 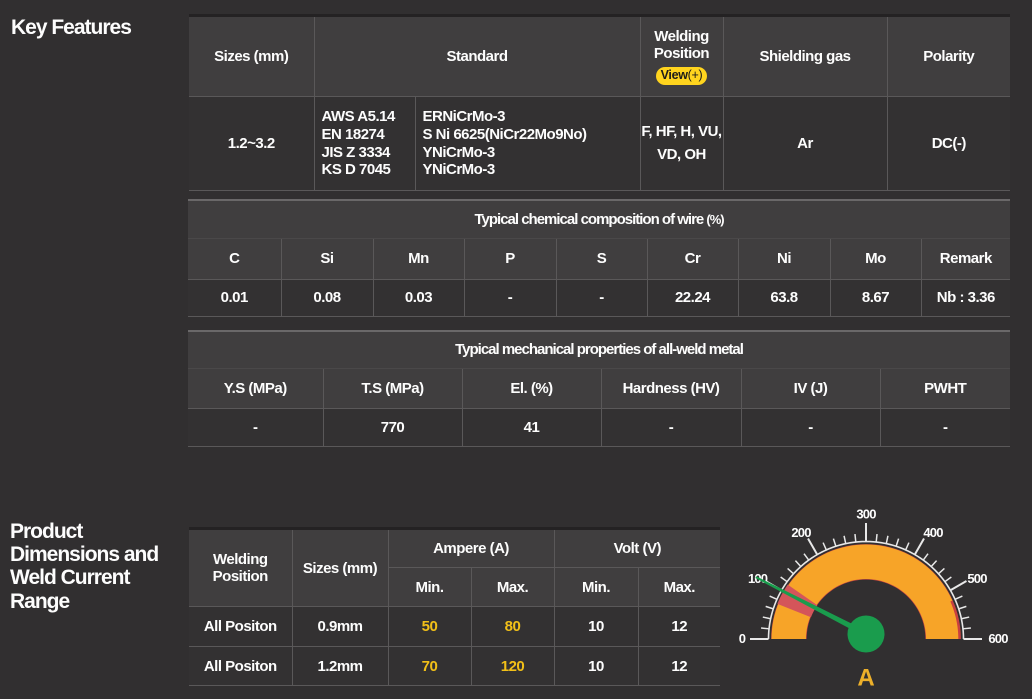 What do you see at coordinates (801, 532) in the screenshot?
I see `svg-text: 200` at bounding box center [801, 532].